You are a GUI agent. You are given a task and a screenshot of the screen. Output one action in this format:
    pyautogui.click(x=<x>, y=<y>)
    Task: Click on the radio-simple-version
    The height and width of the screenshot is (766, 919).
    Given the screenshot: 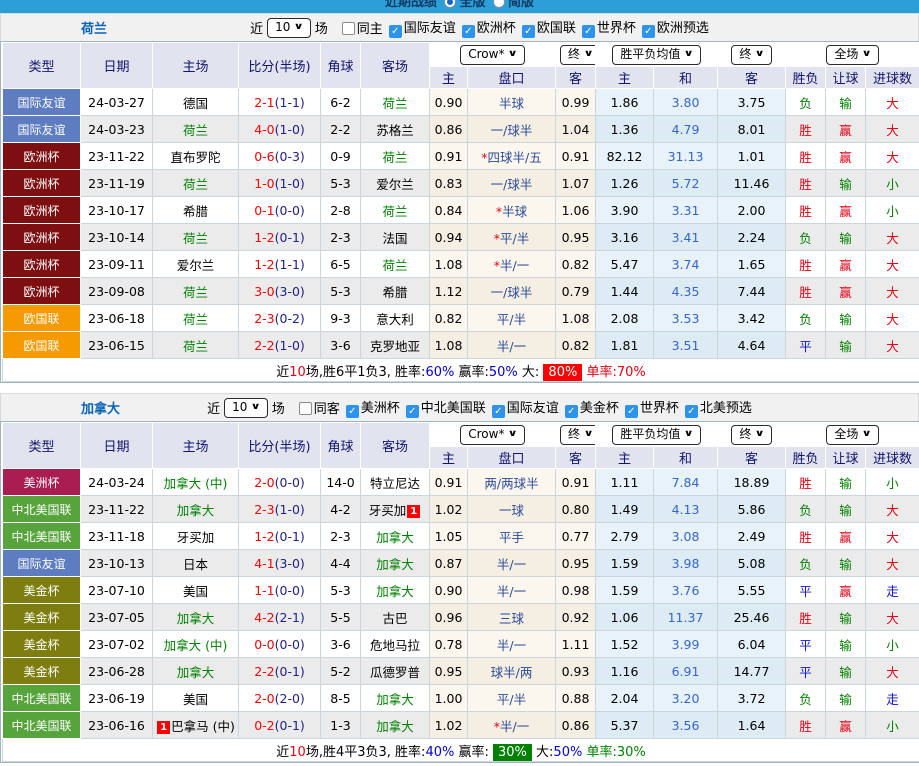 What is the action you would take?
    pyautogui.click(x=499, y=4)
    